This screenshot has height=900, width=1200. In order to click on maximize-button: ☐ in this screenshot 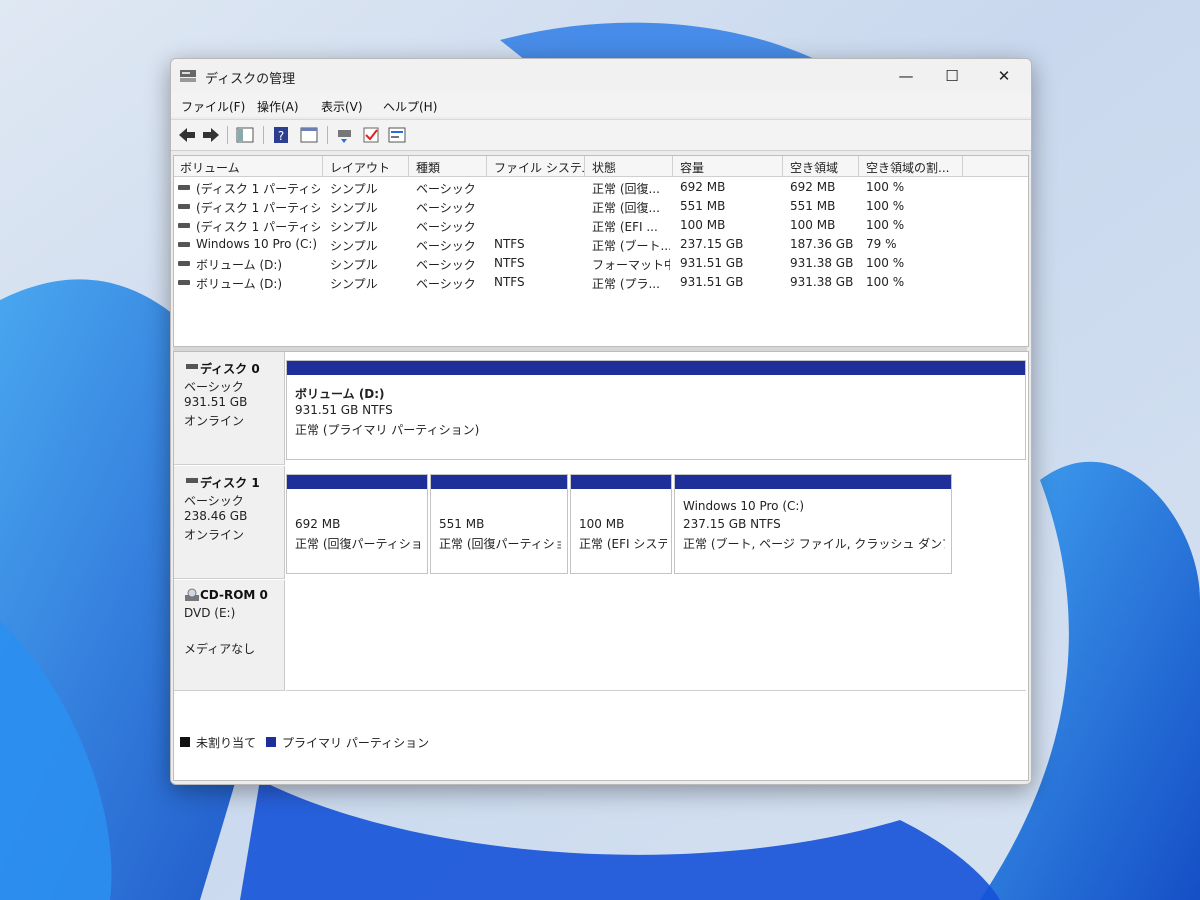, I will do `click(952, 76)`.